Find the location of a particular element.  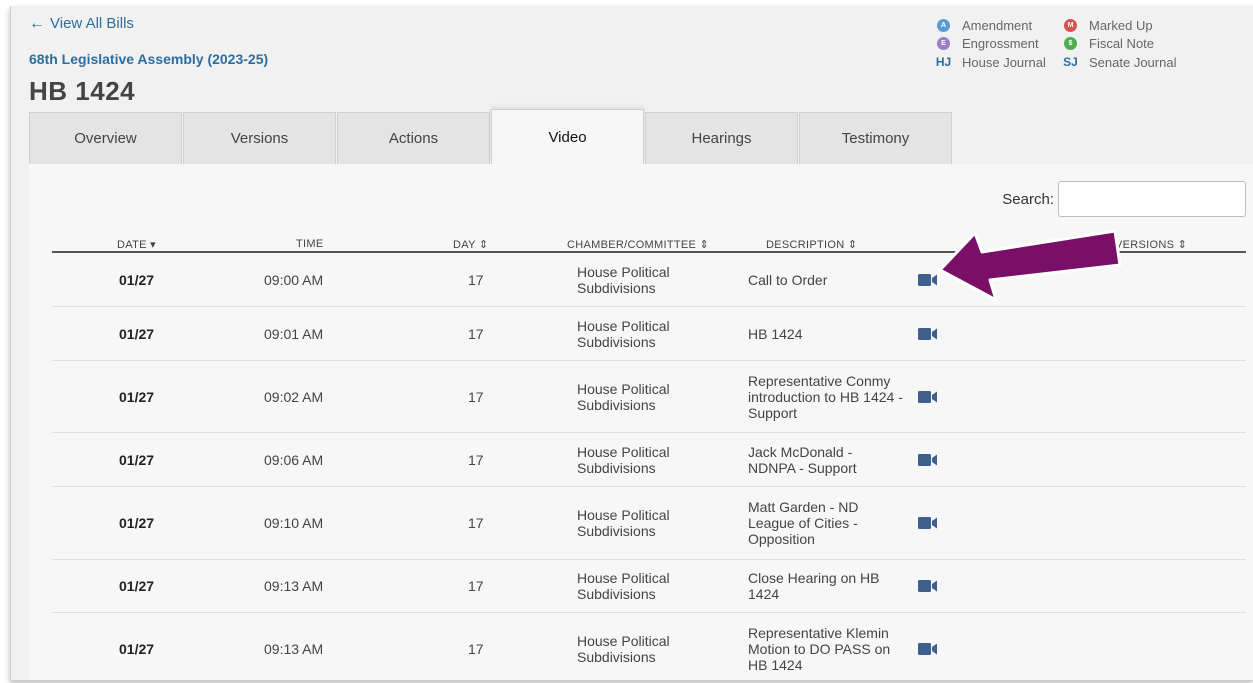

legend-label: Senate Journal is located at coordinates (1133, 62).